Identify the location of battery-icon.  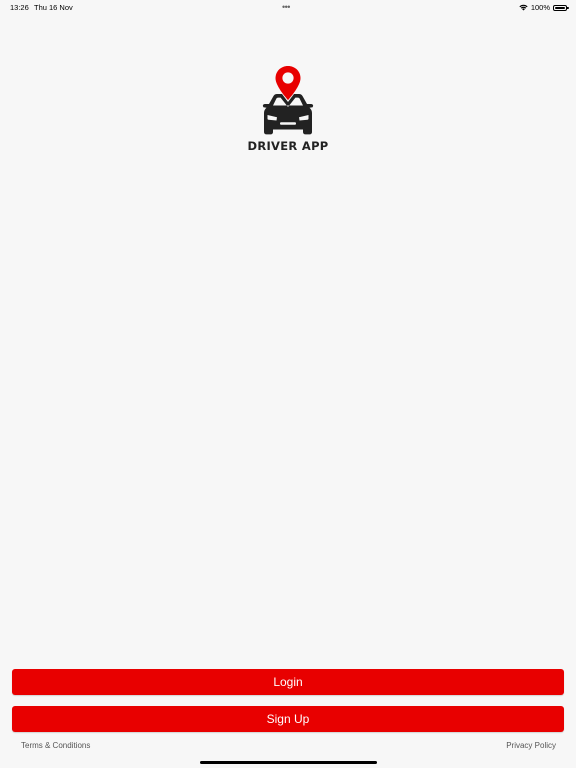
(561, 7).